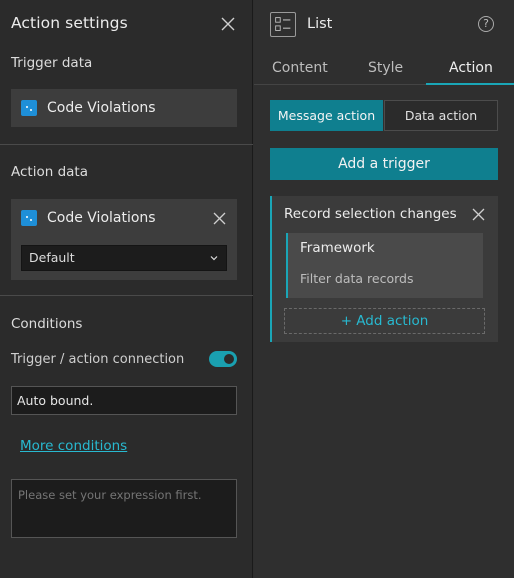 The image size is (514, 578). Describe the element at coordinates (223, 359) in the screenshot. I see `connection-toggle` at that location.